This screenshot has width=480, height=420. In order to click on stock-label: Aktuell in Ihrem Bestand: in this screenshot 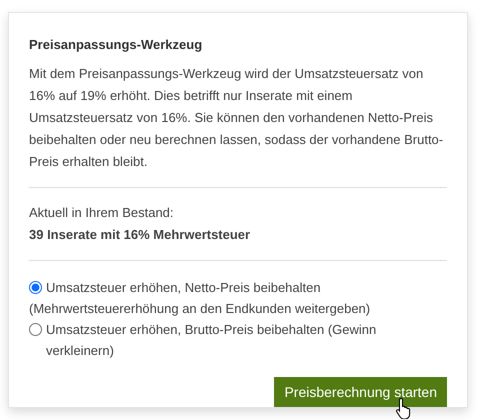, I will do `click(102, 213)`.